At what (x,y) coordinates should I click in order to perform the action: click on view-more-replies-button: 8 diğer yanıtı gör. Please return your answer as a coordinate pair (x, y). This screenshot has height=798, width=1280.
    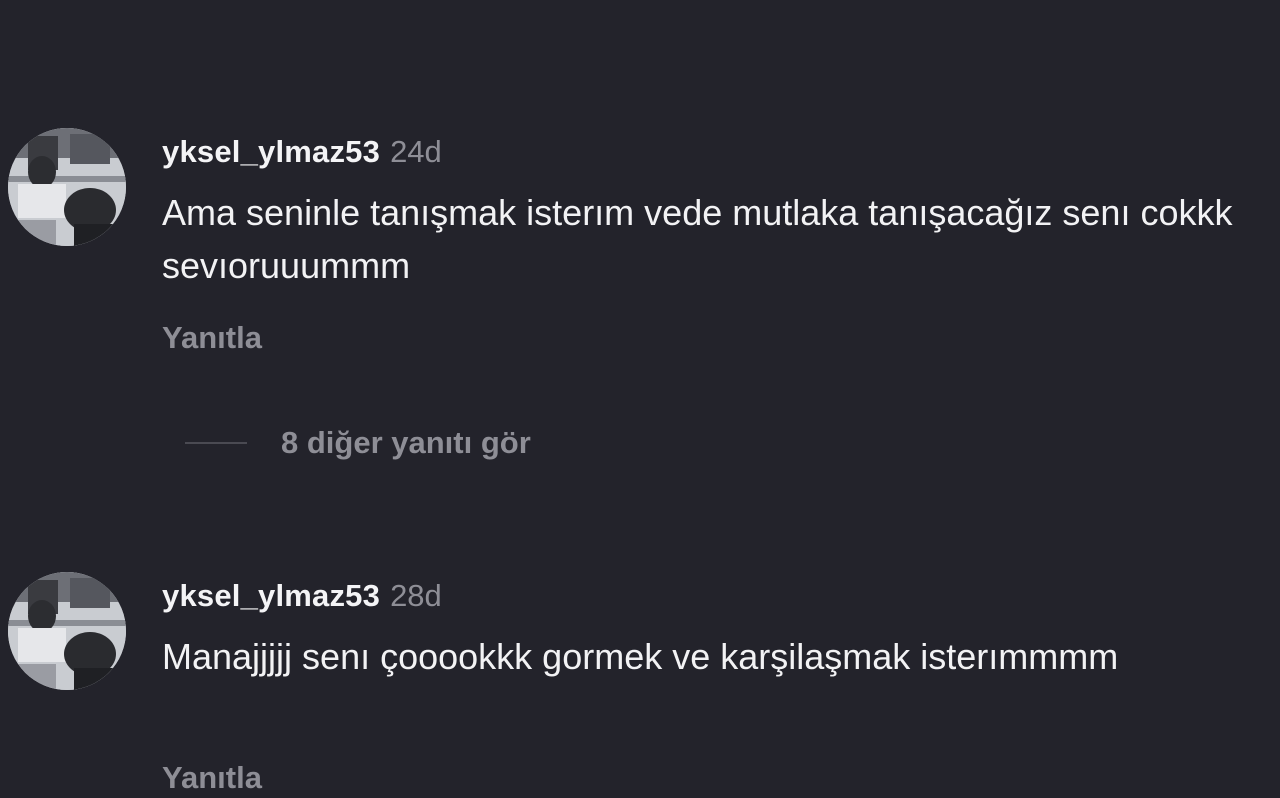
    Looking at the image, I should click on (358, 443).